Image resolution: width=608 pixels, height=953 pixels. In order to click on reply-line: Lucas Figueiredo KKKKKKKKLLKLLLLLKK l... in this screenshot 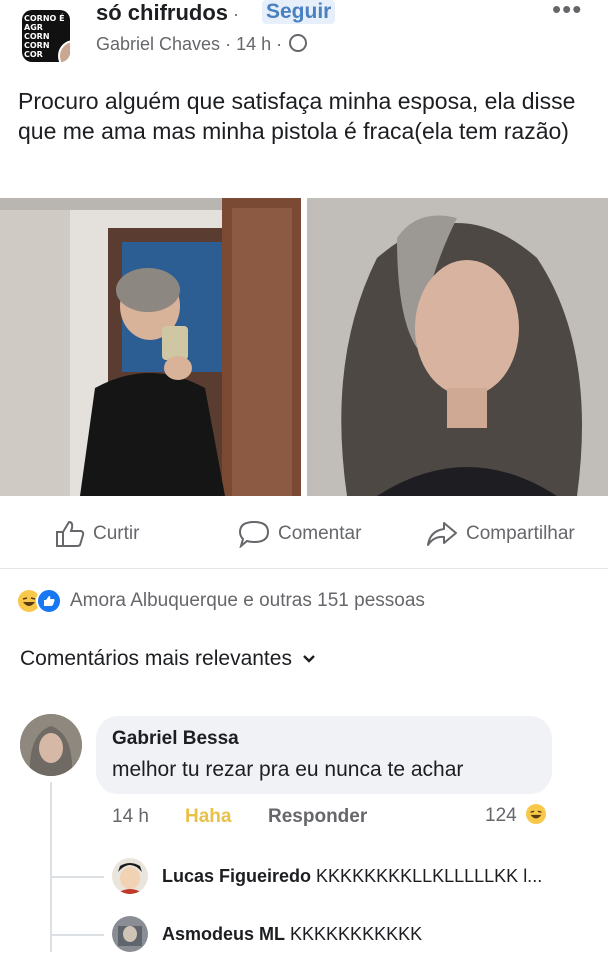, I will do `click(352, 876)`.